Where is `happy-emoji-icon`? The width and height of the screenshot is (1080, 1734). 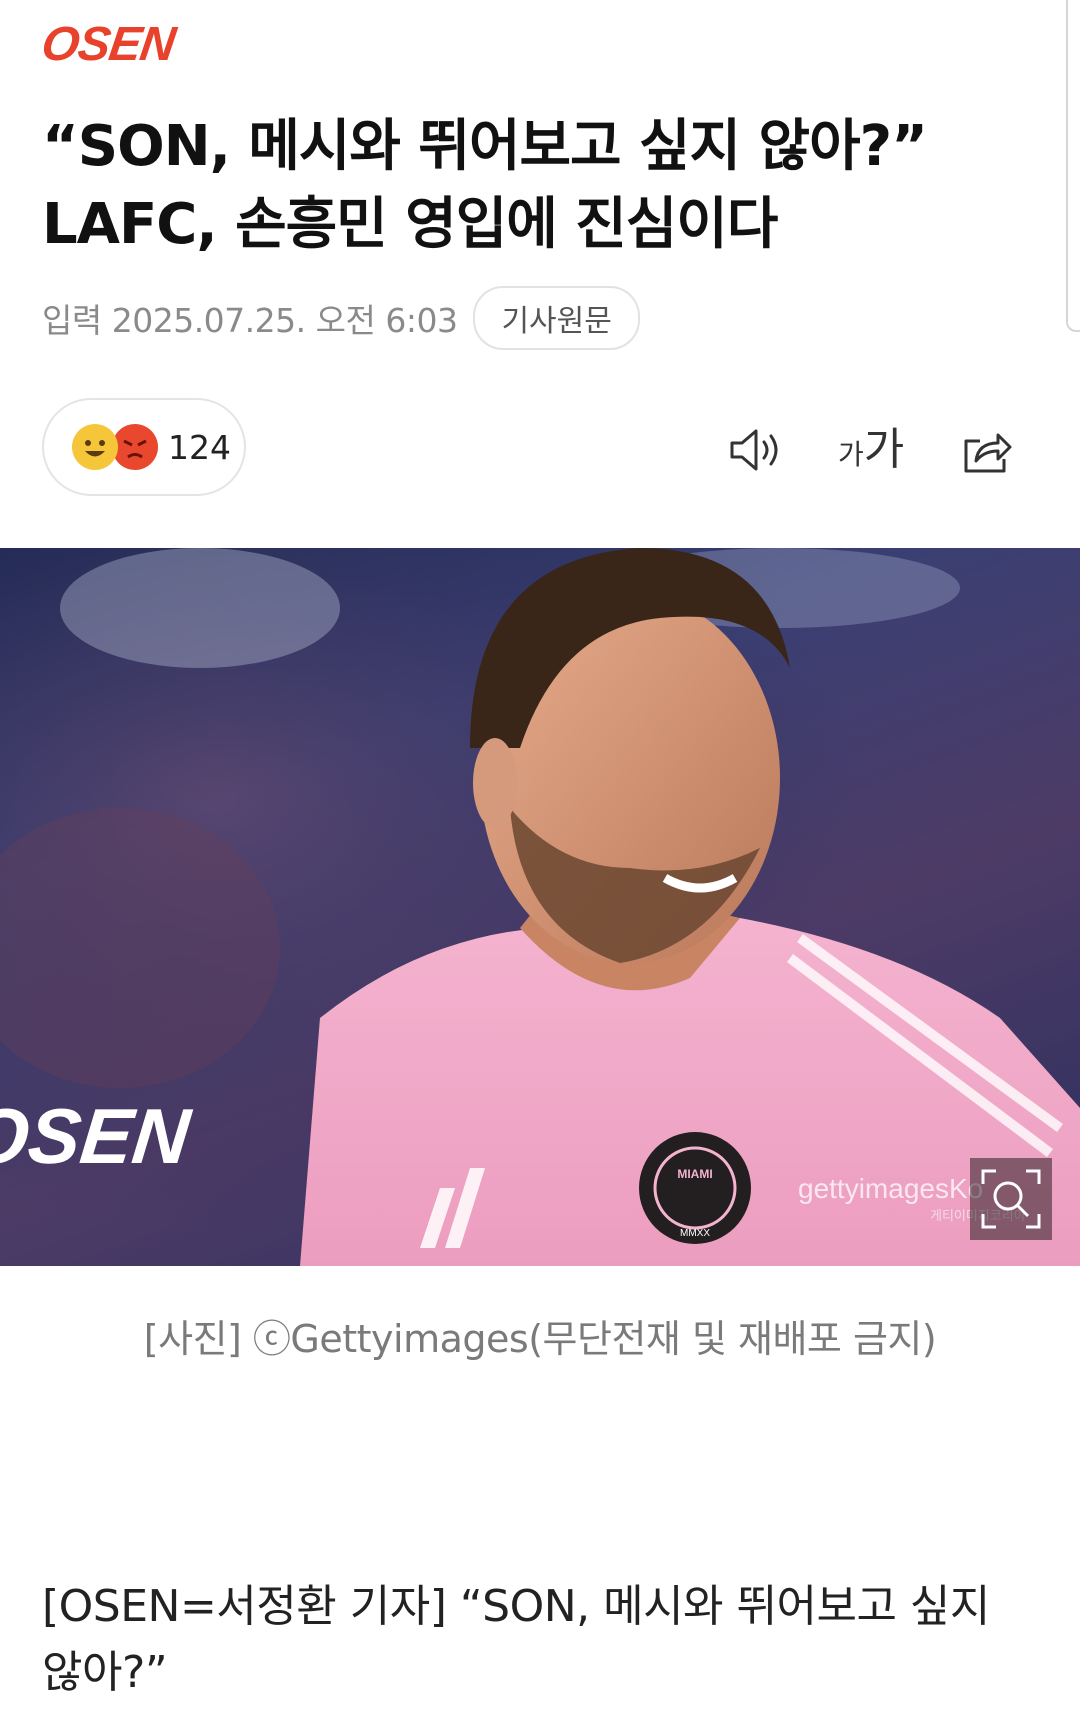
happy-emoji-icon is located at coordinates (95, 447).